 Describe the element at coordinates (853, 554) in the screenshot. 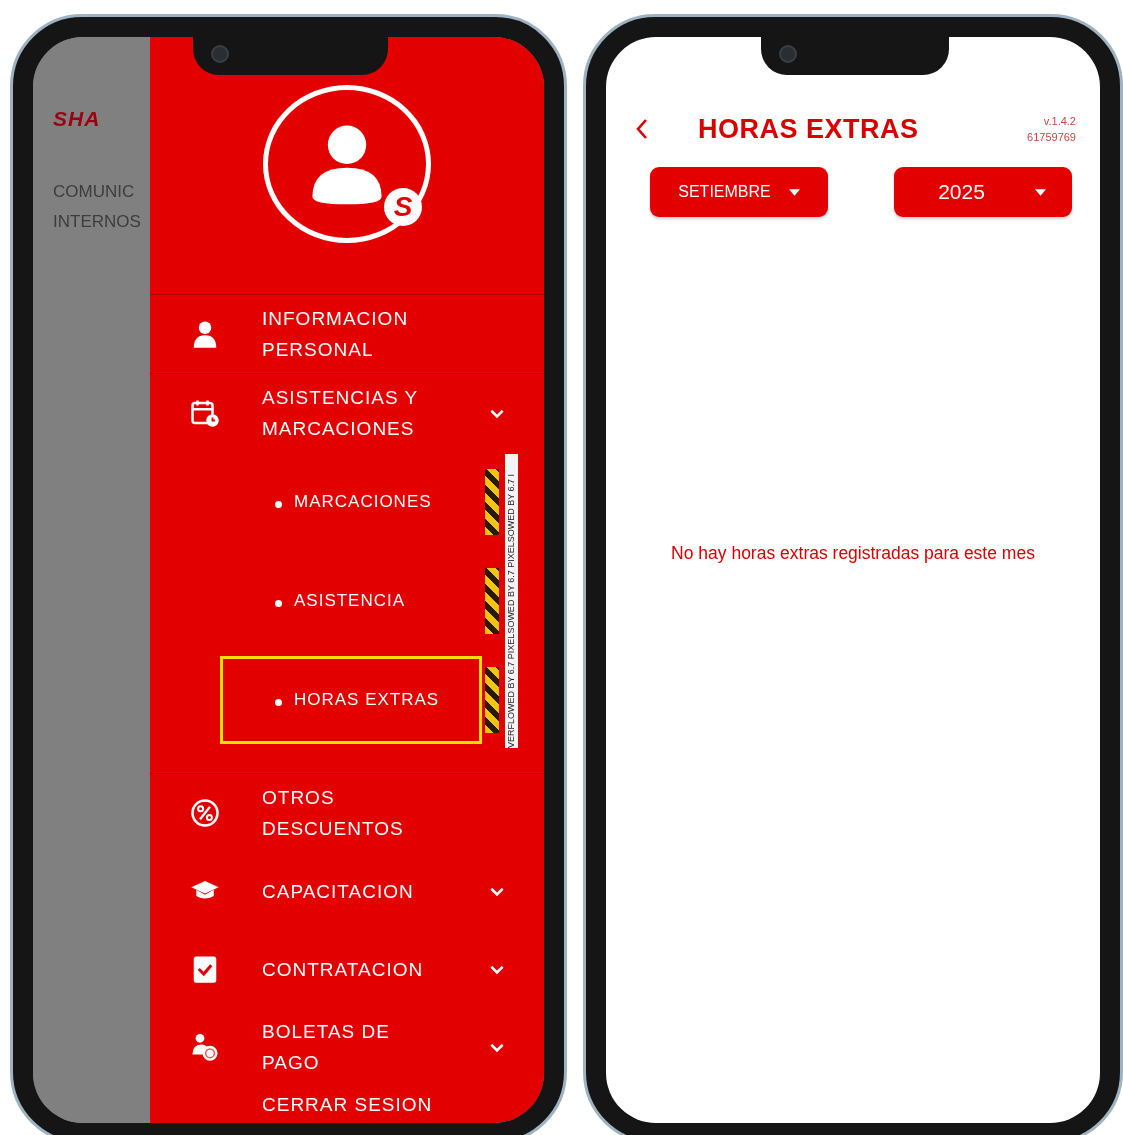

I see `empty-state-message: No hay horas extras registradas para este mes` at that location.